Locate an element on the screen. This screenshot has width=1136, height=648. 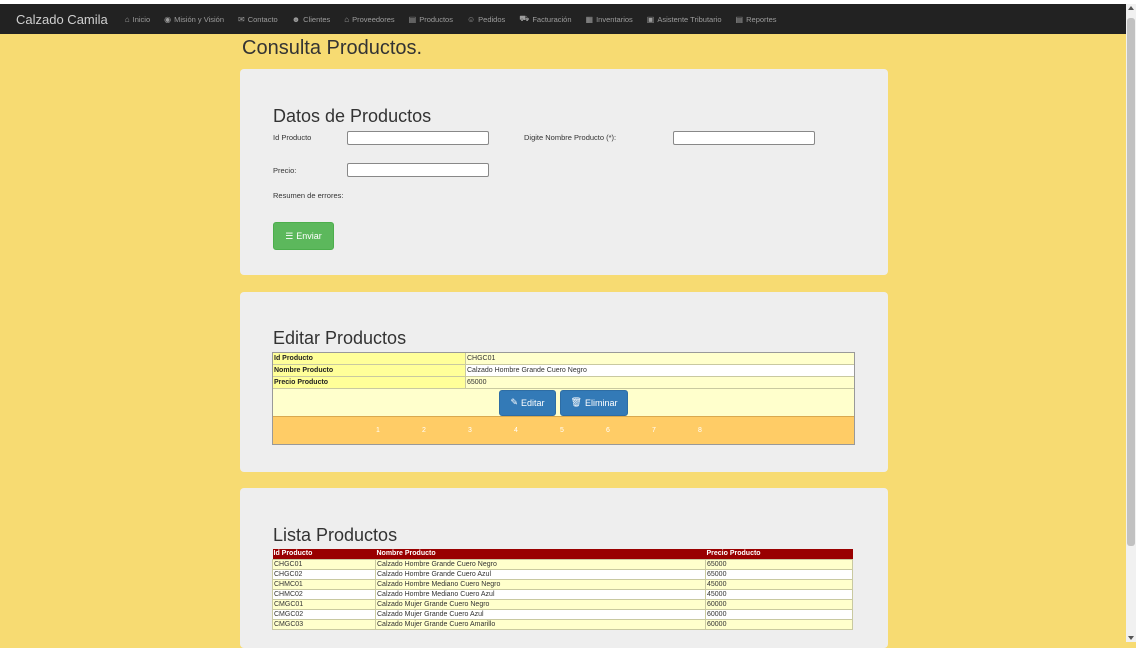
id-product-input is located at coordinates (418, 138).